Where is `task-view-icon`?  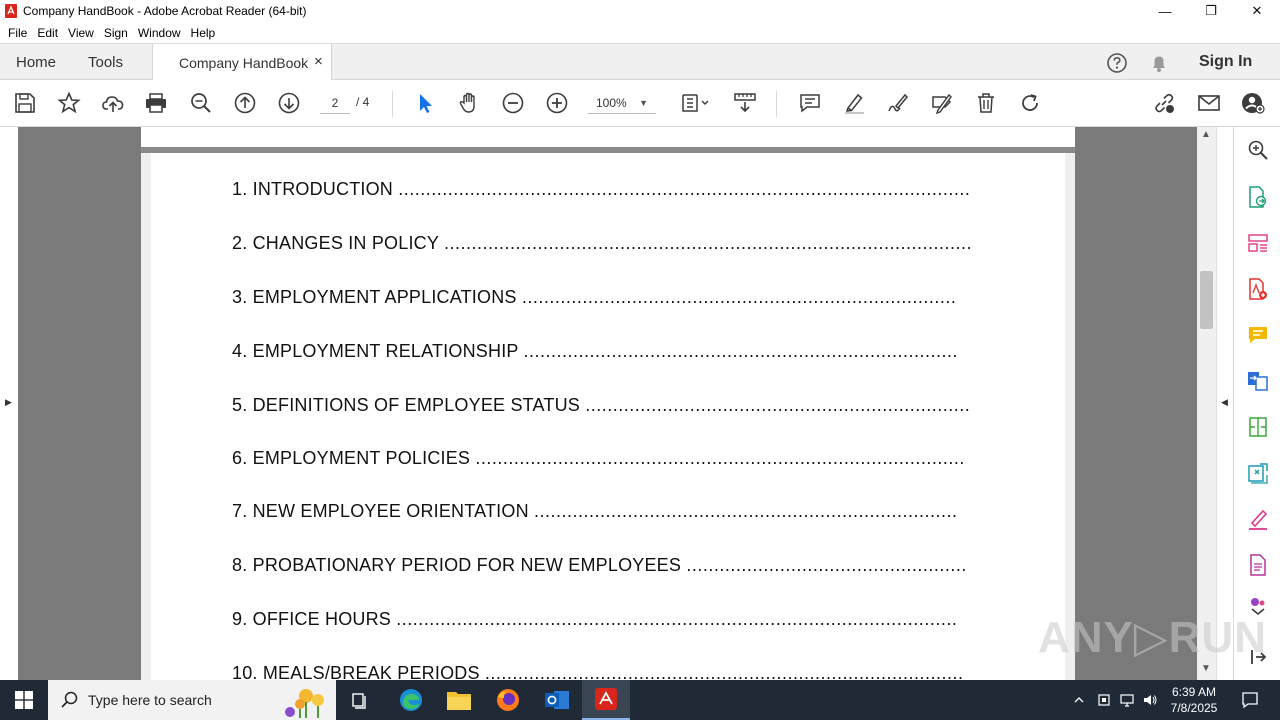 task-view-icon is located at coordinates (360, 700).